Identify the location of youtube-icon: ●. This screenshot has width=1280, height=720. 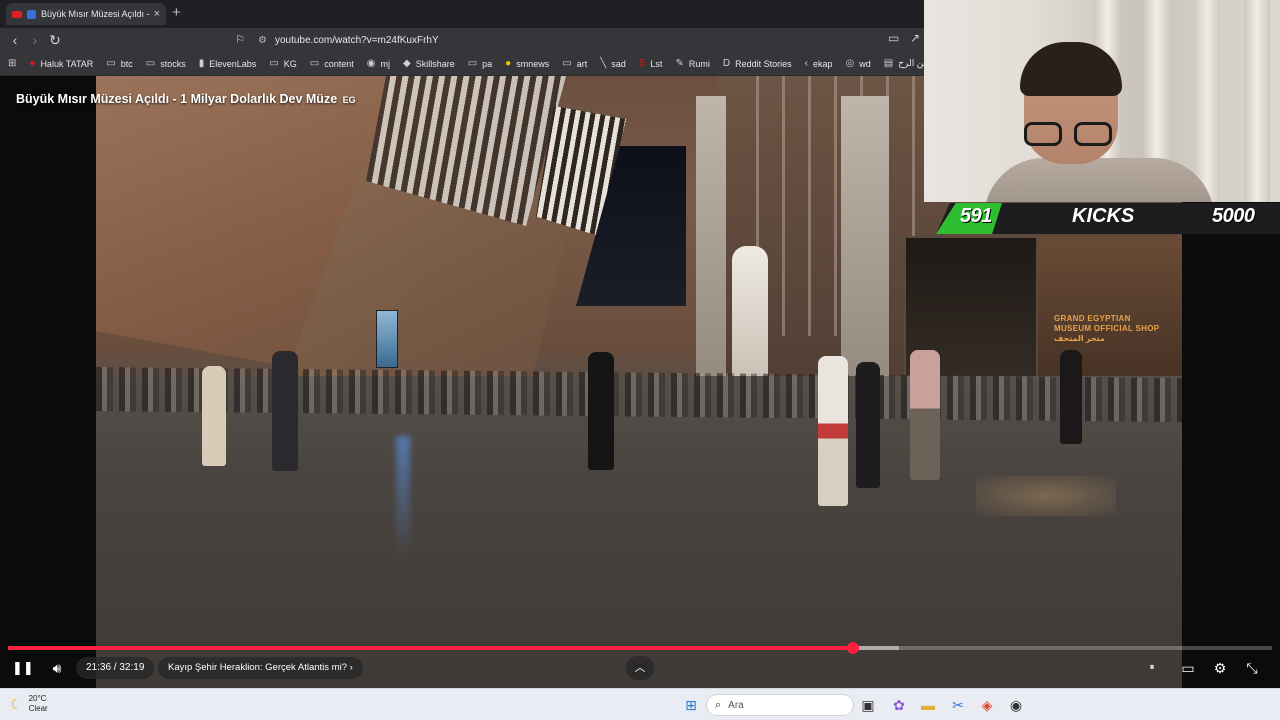
(32, 63).